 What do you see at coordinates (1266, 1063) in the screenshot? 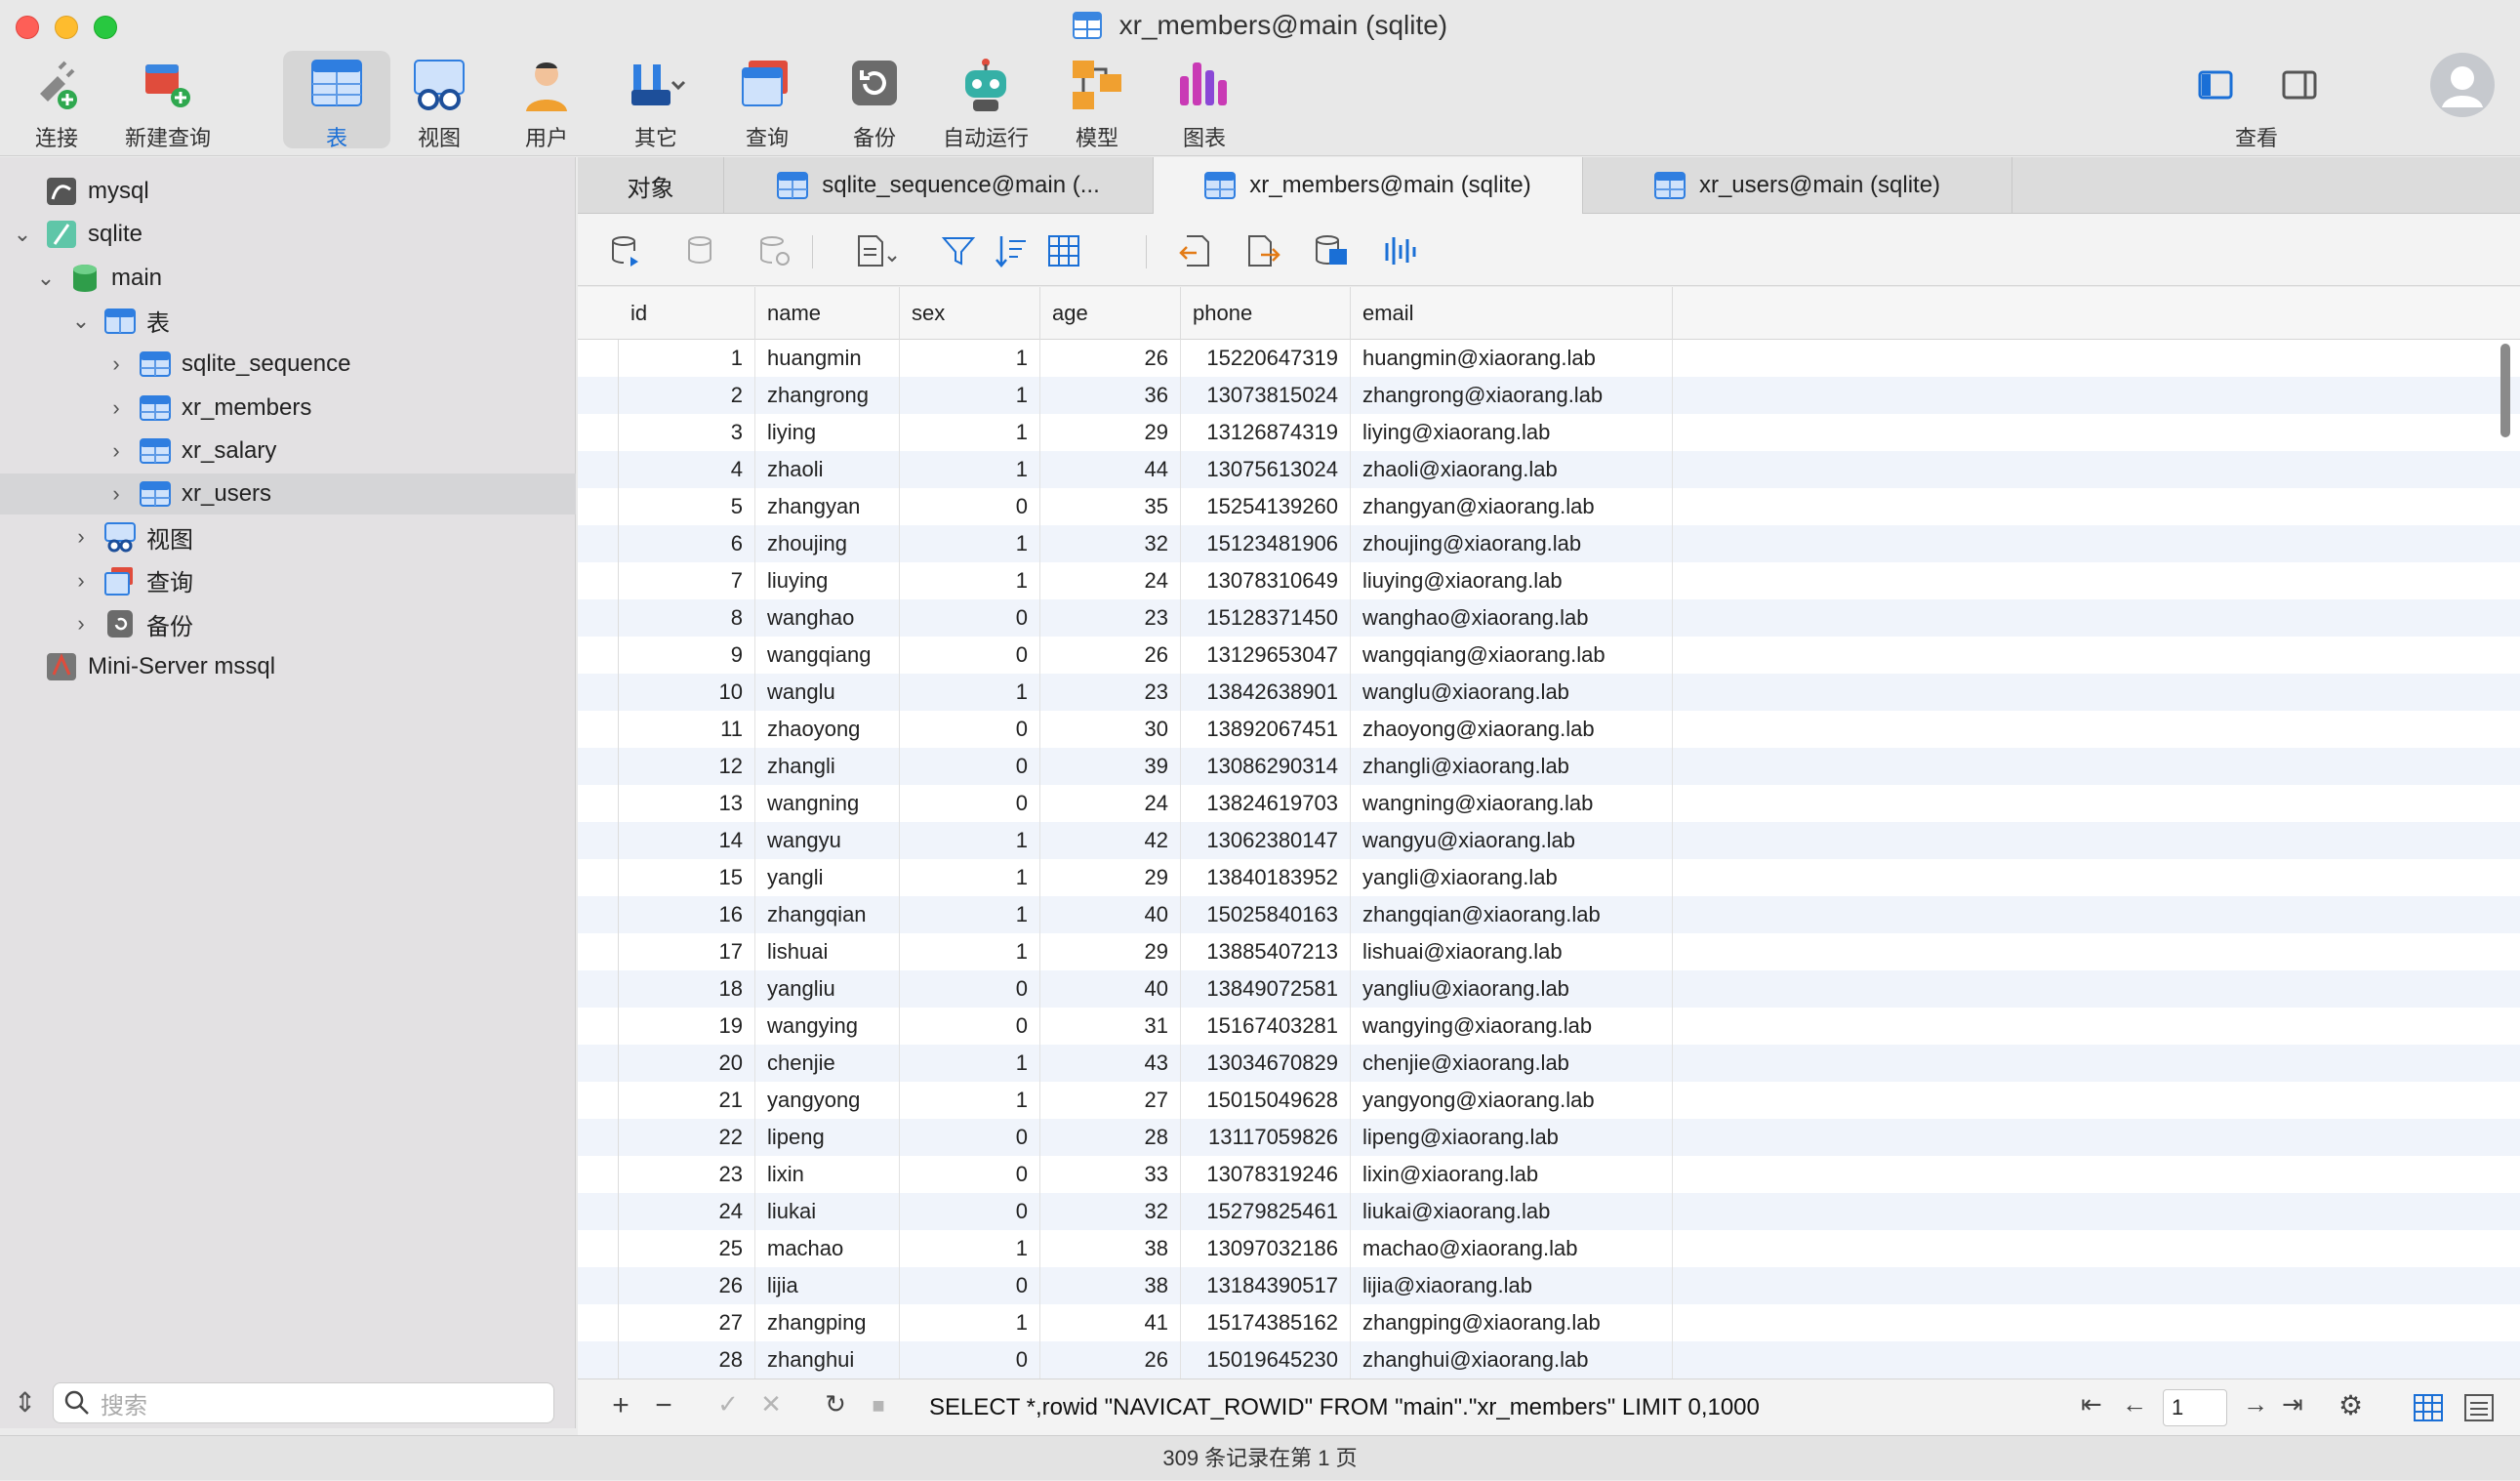
I see `cell-phone: 13034670829` at bounding box center [1266, 1063].